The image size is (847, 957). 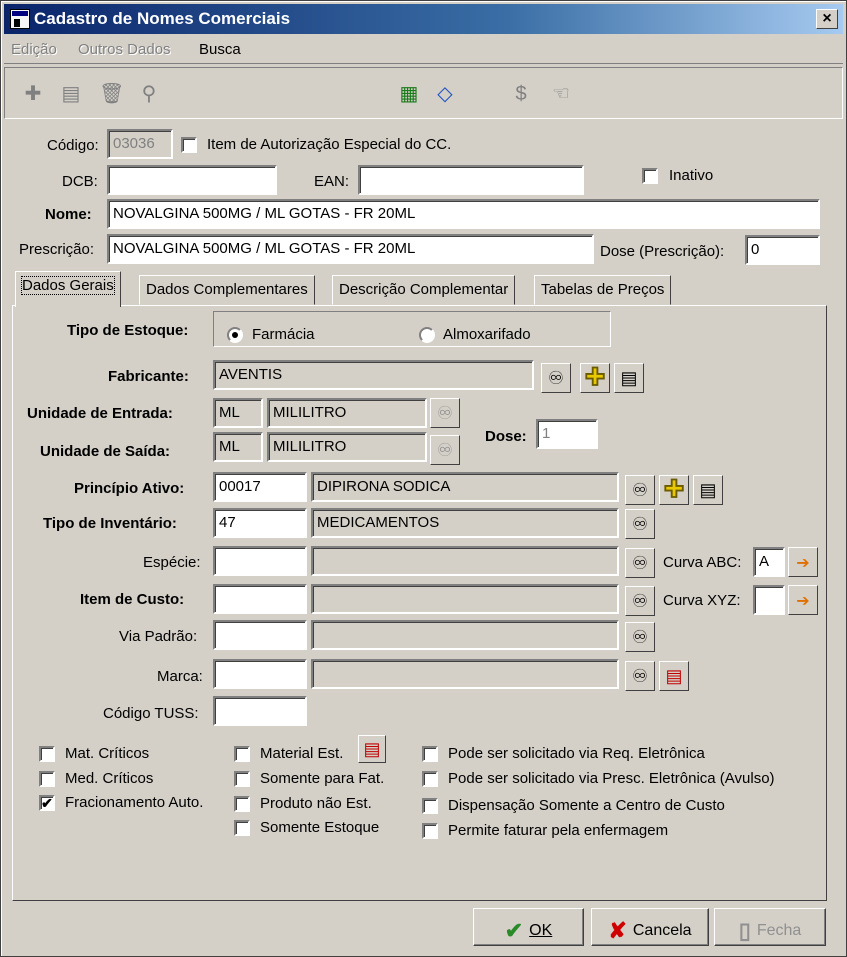 What do you see at coordinates (180, 676) in the screenshot?
I see `marca-label: Marca:` at bounding box center [180, 676].